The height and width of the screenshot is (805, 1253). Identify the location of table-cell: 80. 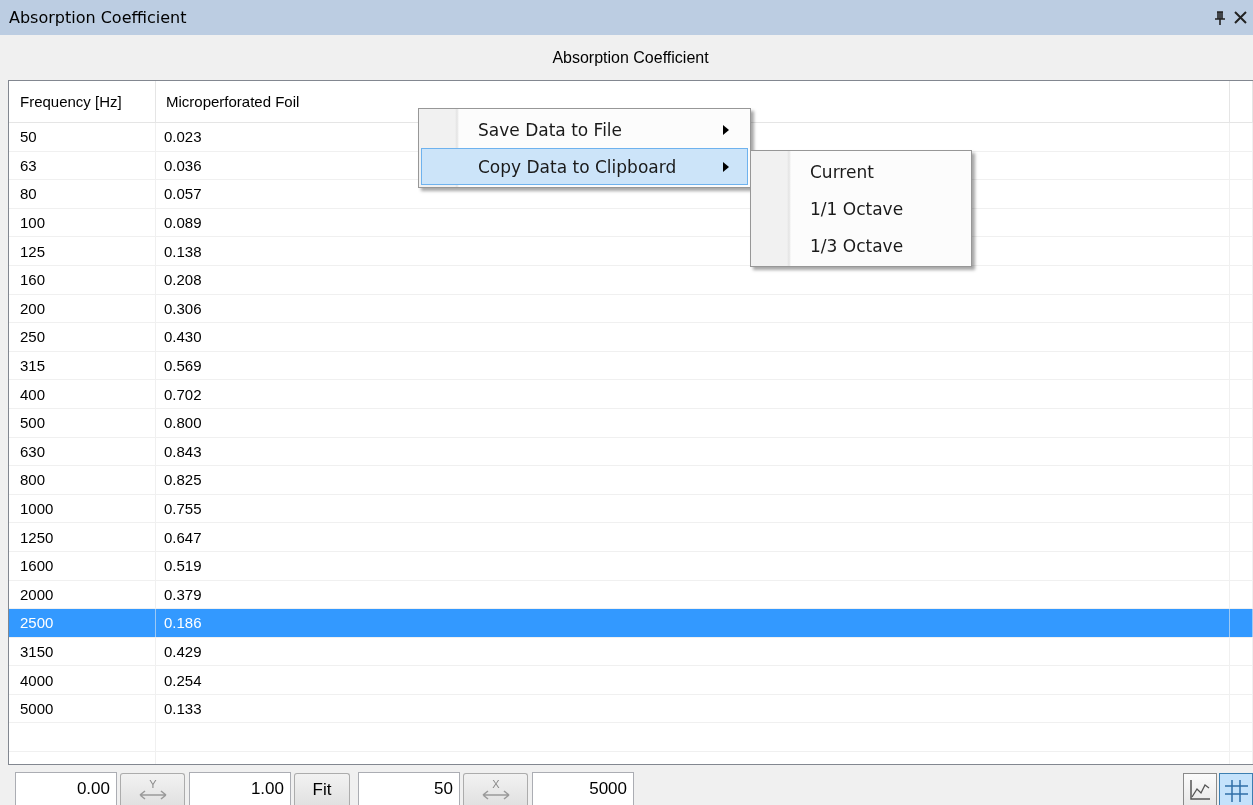
(28, 194).